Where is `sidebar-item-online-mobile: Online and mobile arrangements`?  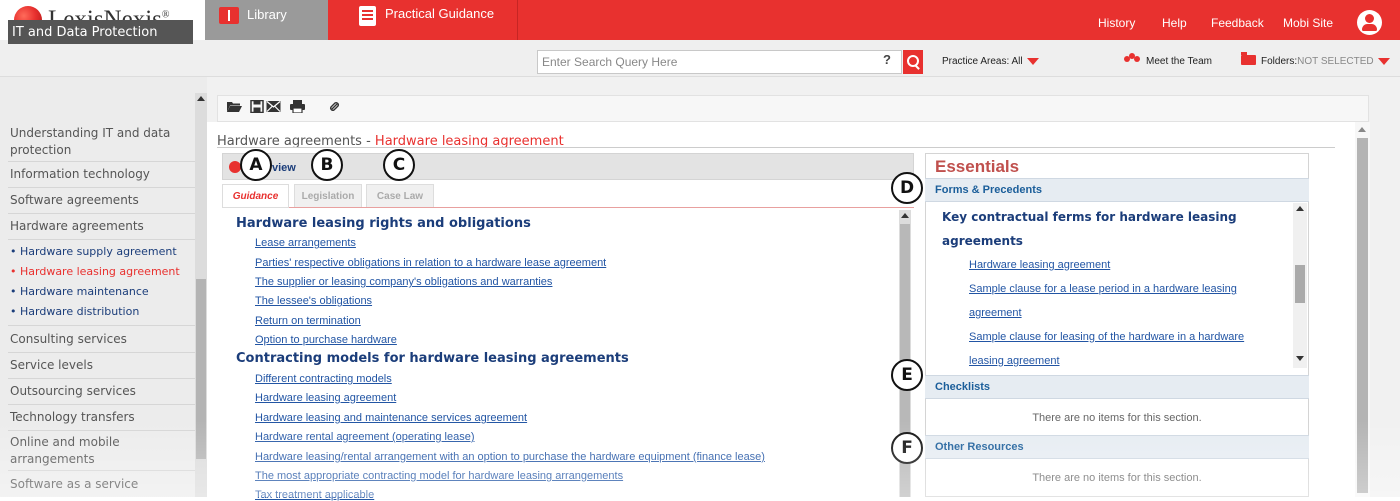
sidebar-item-online-mobile: Online and mobile arrangements is located at coordinates (102, 451).